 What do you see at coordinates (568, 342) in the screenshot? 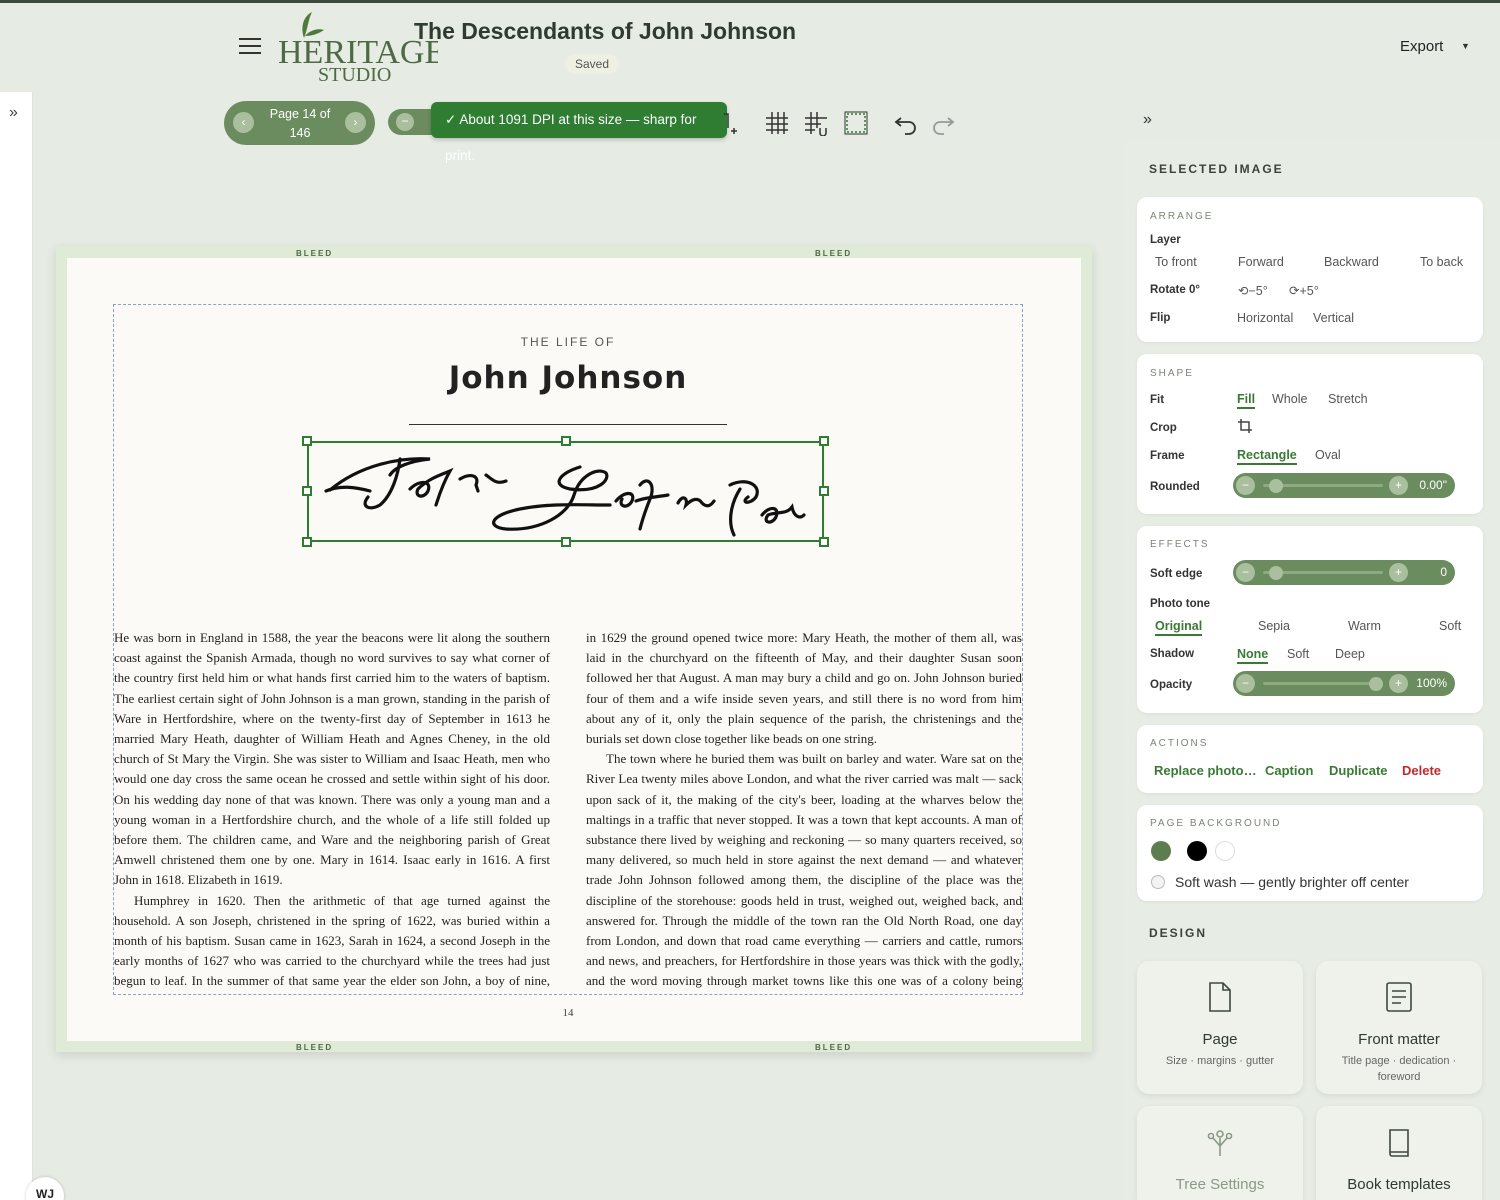
I see `page-subtitle: THE LIFE OF` at bounding box center [568, 342].